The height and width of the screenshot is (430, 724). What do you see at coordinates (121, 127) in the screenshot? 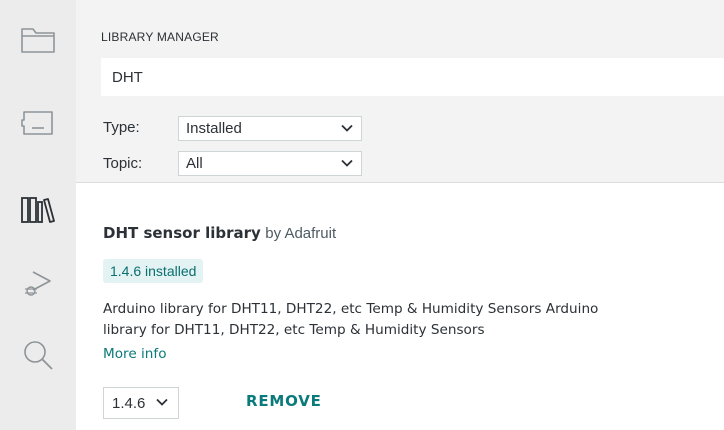
I see `type-filter-label: Type:` at bounding box center [121, 127].